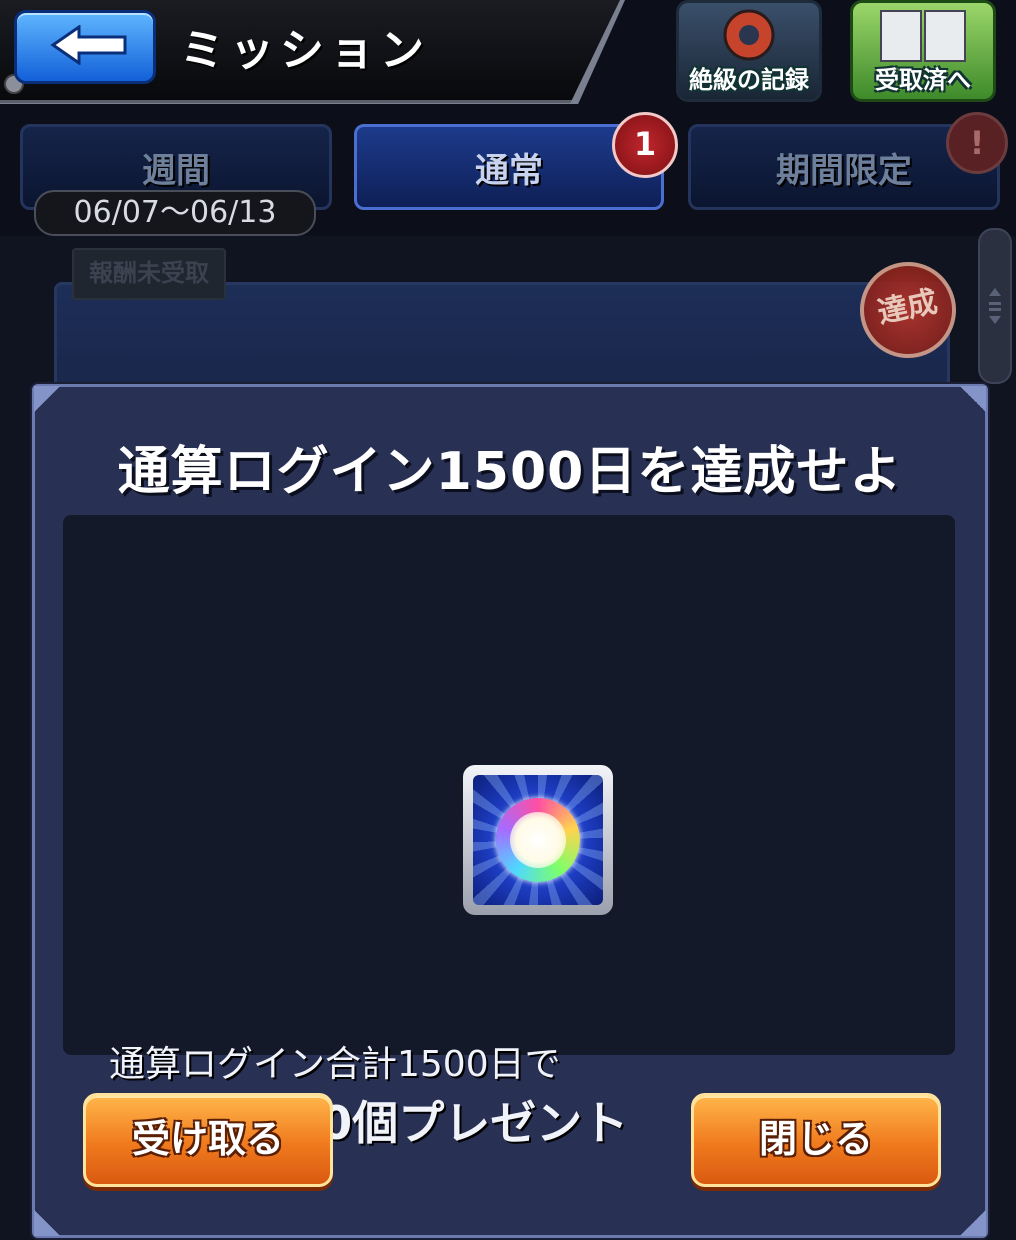 The width and height of the screenshot is (1016, 1240). What do you see at coordinates (816, 1140) in the screenshot?
I see `close-button: 閉じる` at bounding box center [816, 1140].